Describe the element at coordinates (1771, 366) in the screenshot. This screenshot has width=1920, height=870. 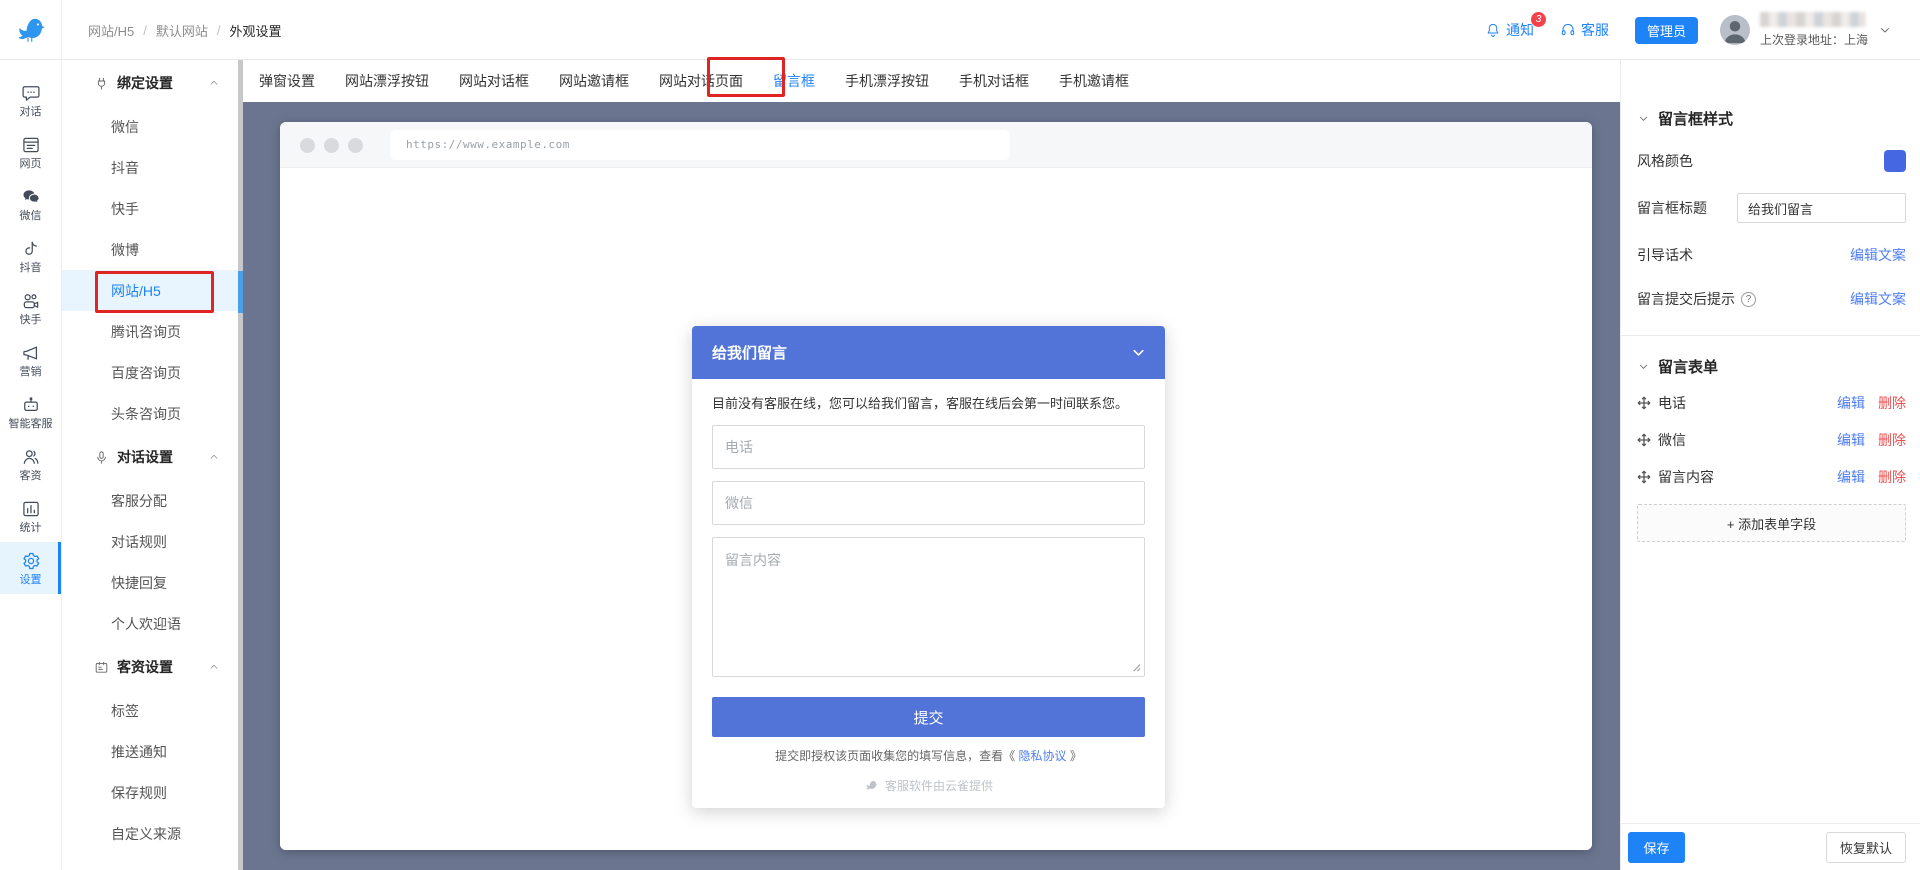
I see `panel-section-form: 留言表单` at that location.